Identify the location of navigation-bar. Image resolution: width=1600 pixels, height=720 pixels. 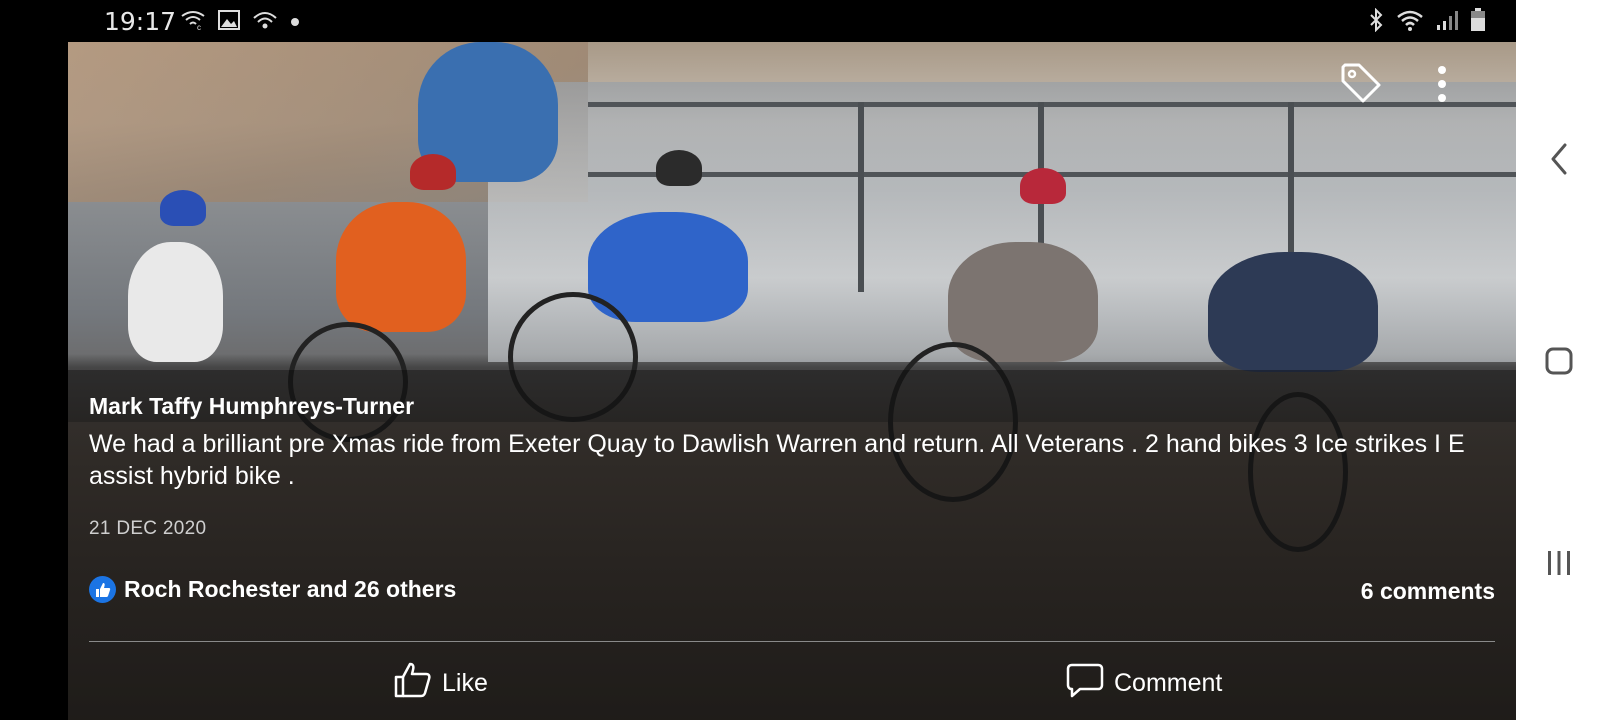
(1558, 360).